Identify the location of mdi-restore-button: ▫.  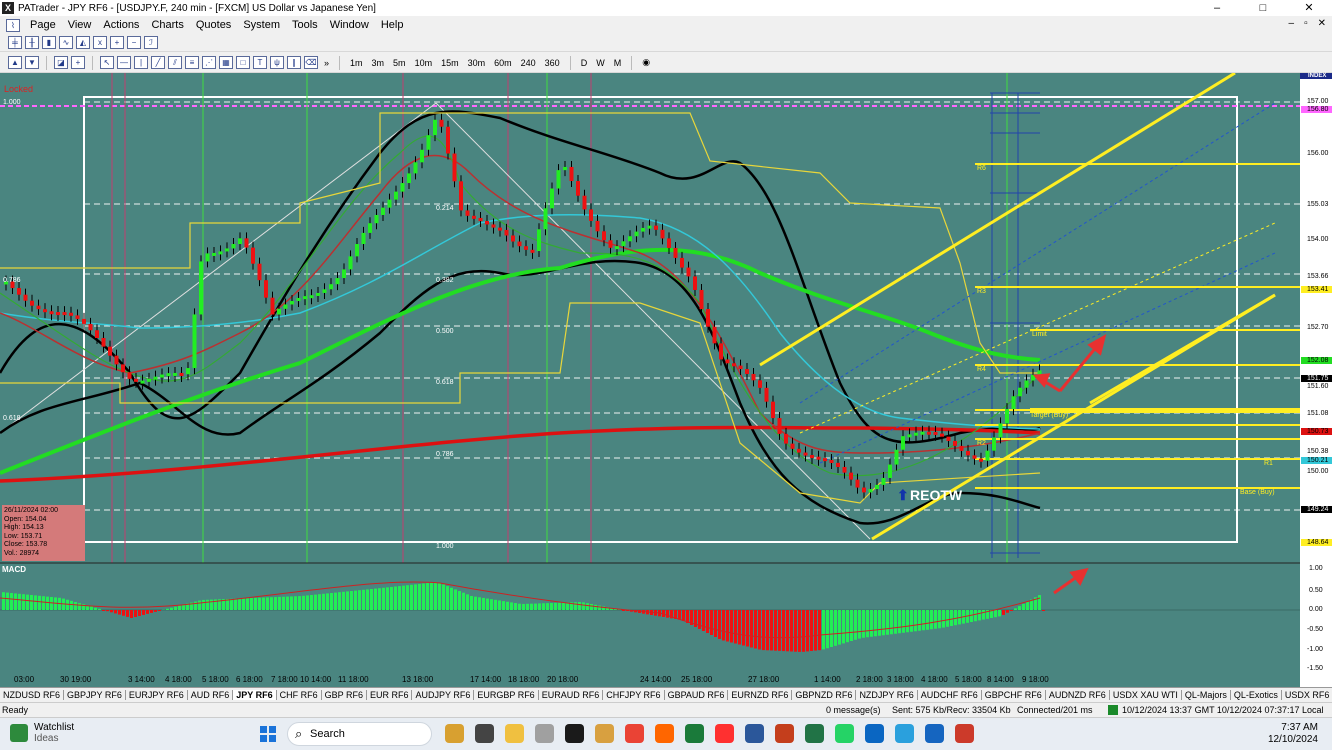
(1306, 23).